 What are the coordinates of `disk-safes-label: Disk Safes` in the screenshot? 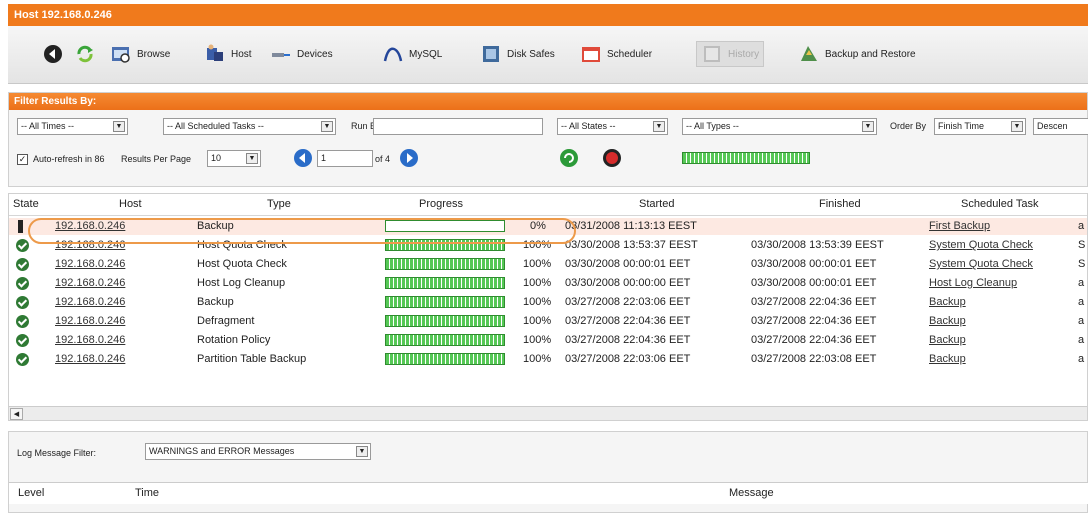 It's located at (531, 54).